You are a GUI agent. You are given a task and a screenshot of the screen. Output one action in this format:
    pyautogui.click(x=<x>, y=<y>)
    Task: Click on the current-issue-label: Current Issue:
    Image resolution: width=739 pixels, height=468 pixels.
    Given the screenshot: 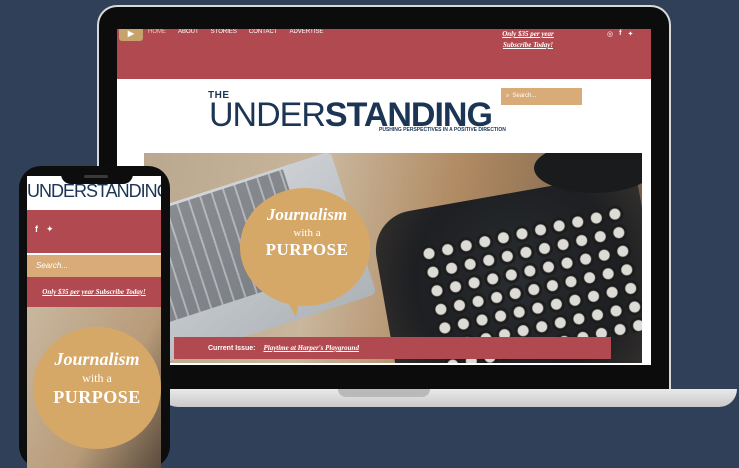 What is the action you would take?
    pyautogui.click(x=232, y=348)
    